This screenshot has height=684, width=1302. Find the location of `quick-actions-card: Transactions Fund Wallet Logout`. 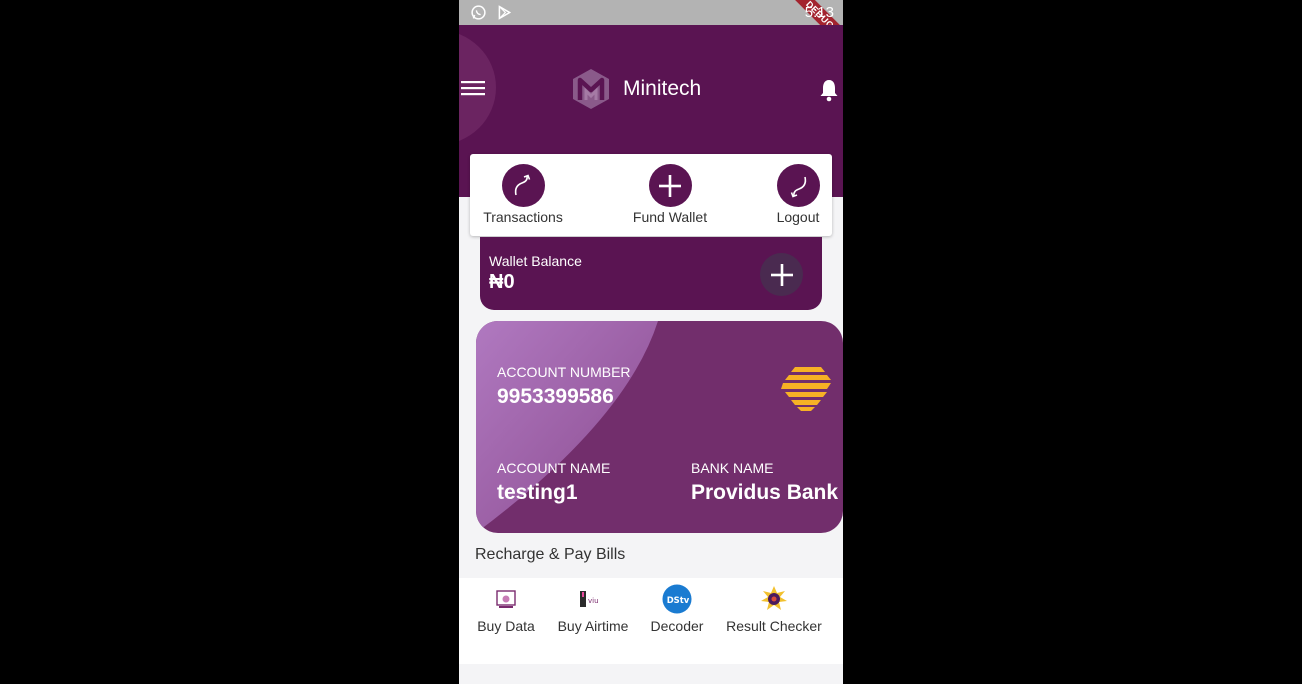

quick-actions-card: Transactions Fund Wallet Logout is located at coordinates (651, 195).